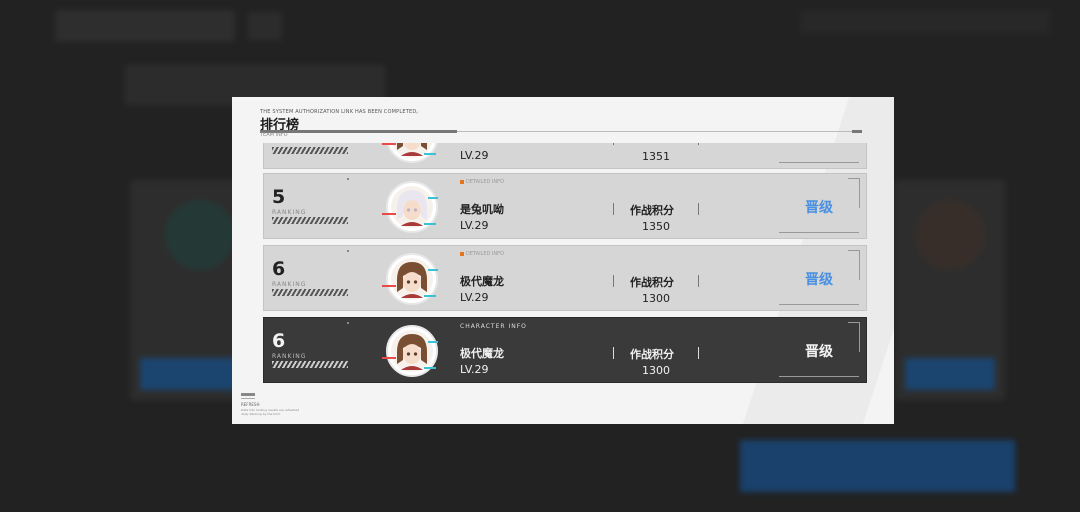  Describe the element at coordinates (358, 131) in the screenshot. I see `title-underline` at that location.